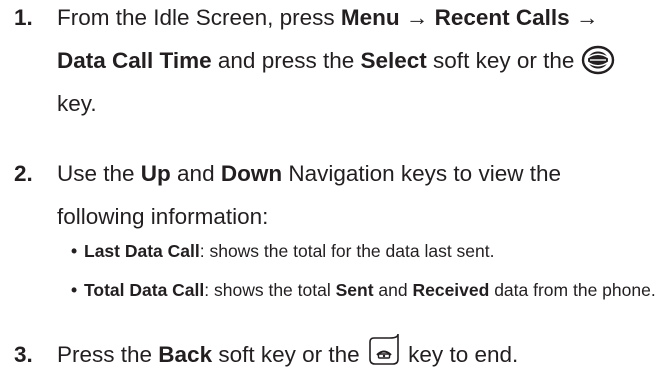 This screenshot has width=665, height=381. What do you see at coordinates (451, 290) in the screenshot?
I see `received-label: Received` at bounding box center [451, 290].